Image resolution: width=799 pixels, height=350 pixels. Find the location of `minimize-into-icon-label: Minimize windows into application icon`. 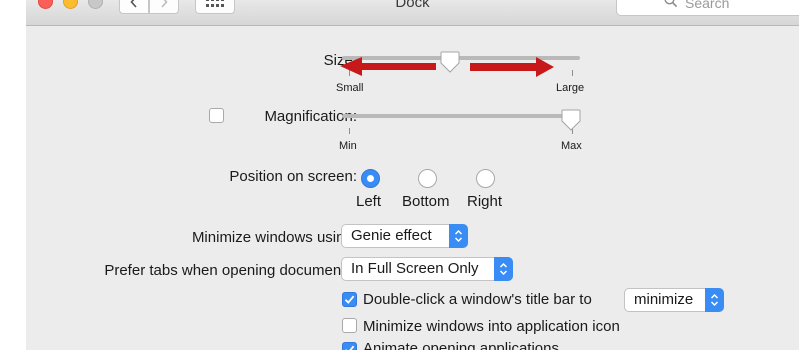

minimize-into-icon-label: Minimize windows into application icon is located at coordinates (491, 326).